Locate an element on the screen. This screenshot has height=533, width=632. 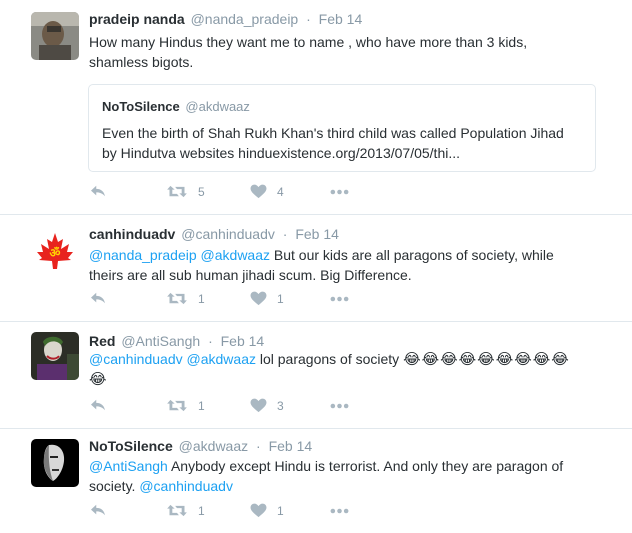
like-count: 3 is located at coordinates (280, 405).